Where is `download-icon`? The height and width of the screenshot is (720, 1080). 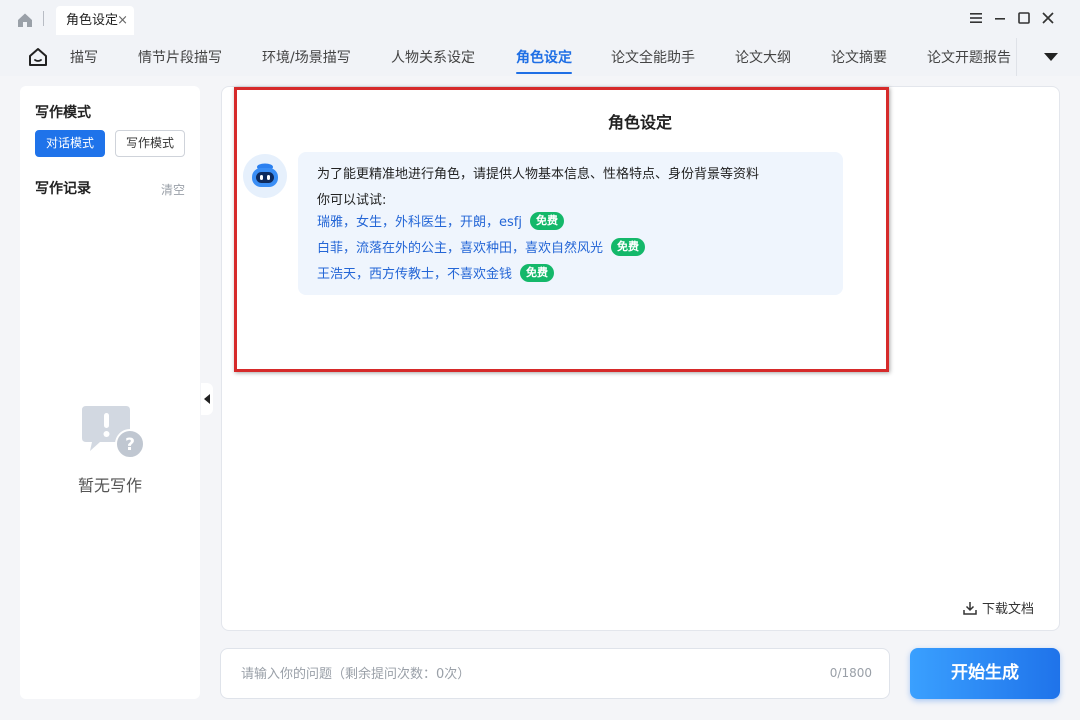
download-icon is located at coordinates (970, 608).